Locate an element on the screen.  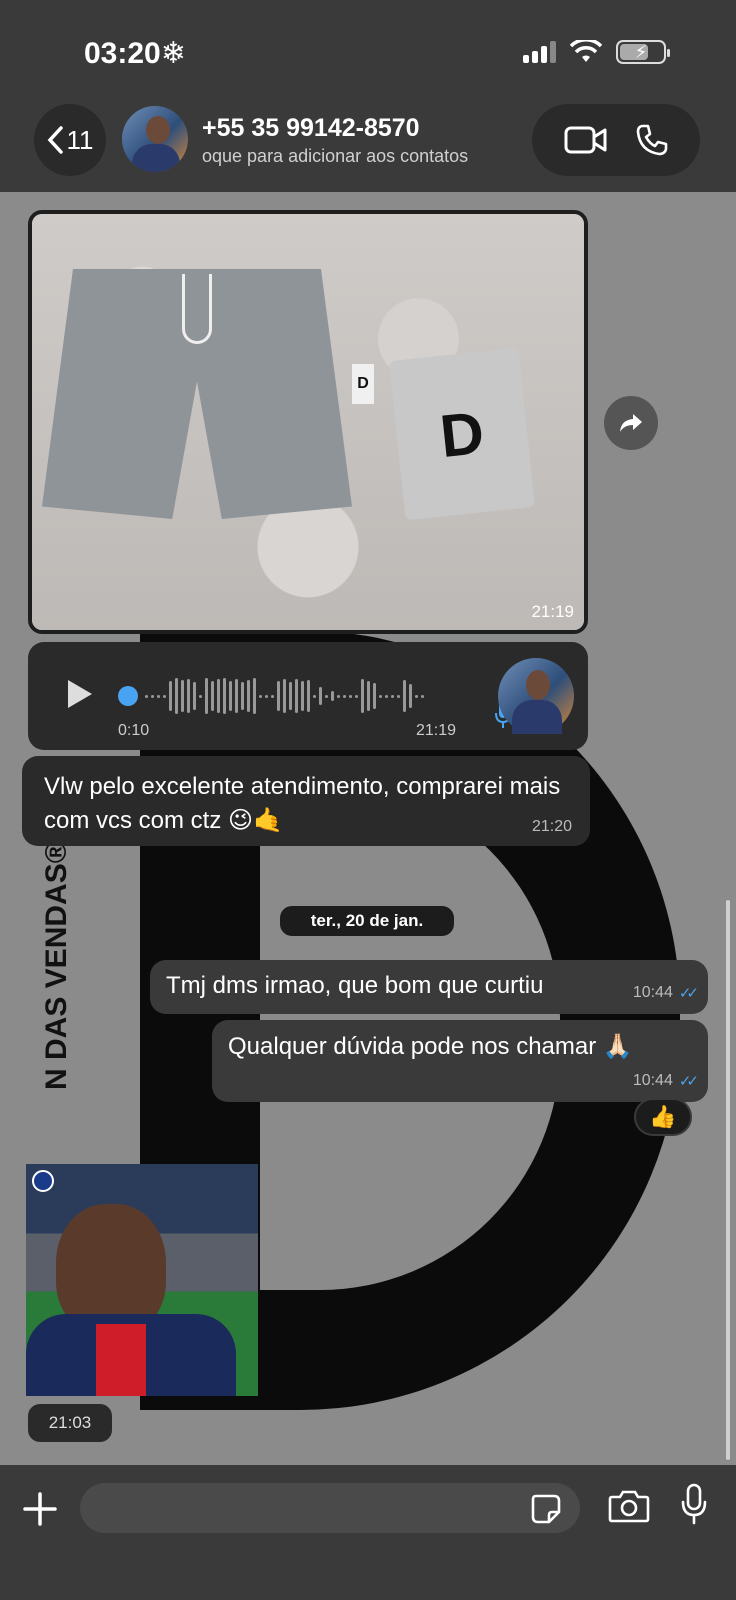
clock: 03:20❄ is located at coordinates (135, 53).